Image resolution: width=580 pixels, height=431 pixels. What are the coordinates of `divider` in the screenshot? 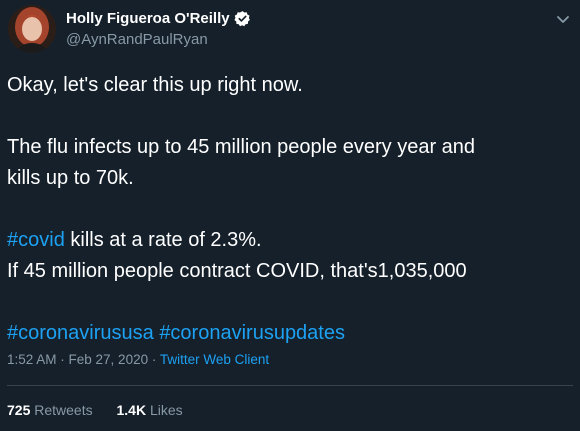 It's located at (290, 385).